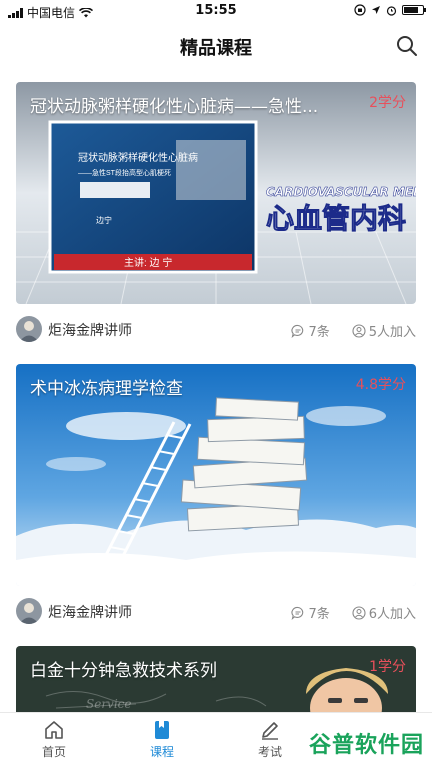  I want to click on search-button, so click(407, 46).